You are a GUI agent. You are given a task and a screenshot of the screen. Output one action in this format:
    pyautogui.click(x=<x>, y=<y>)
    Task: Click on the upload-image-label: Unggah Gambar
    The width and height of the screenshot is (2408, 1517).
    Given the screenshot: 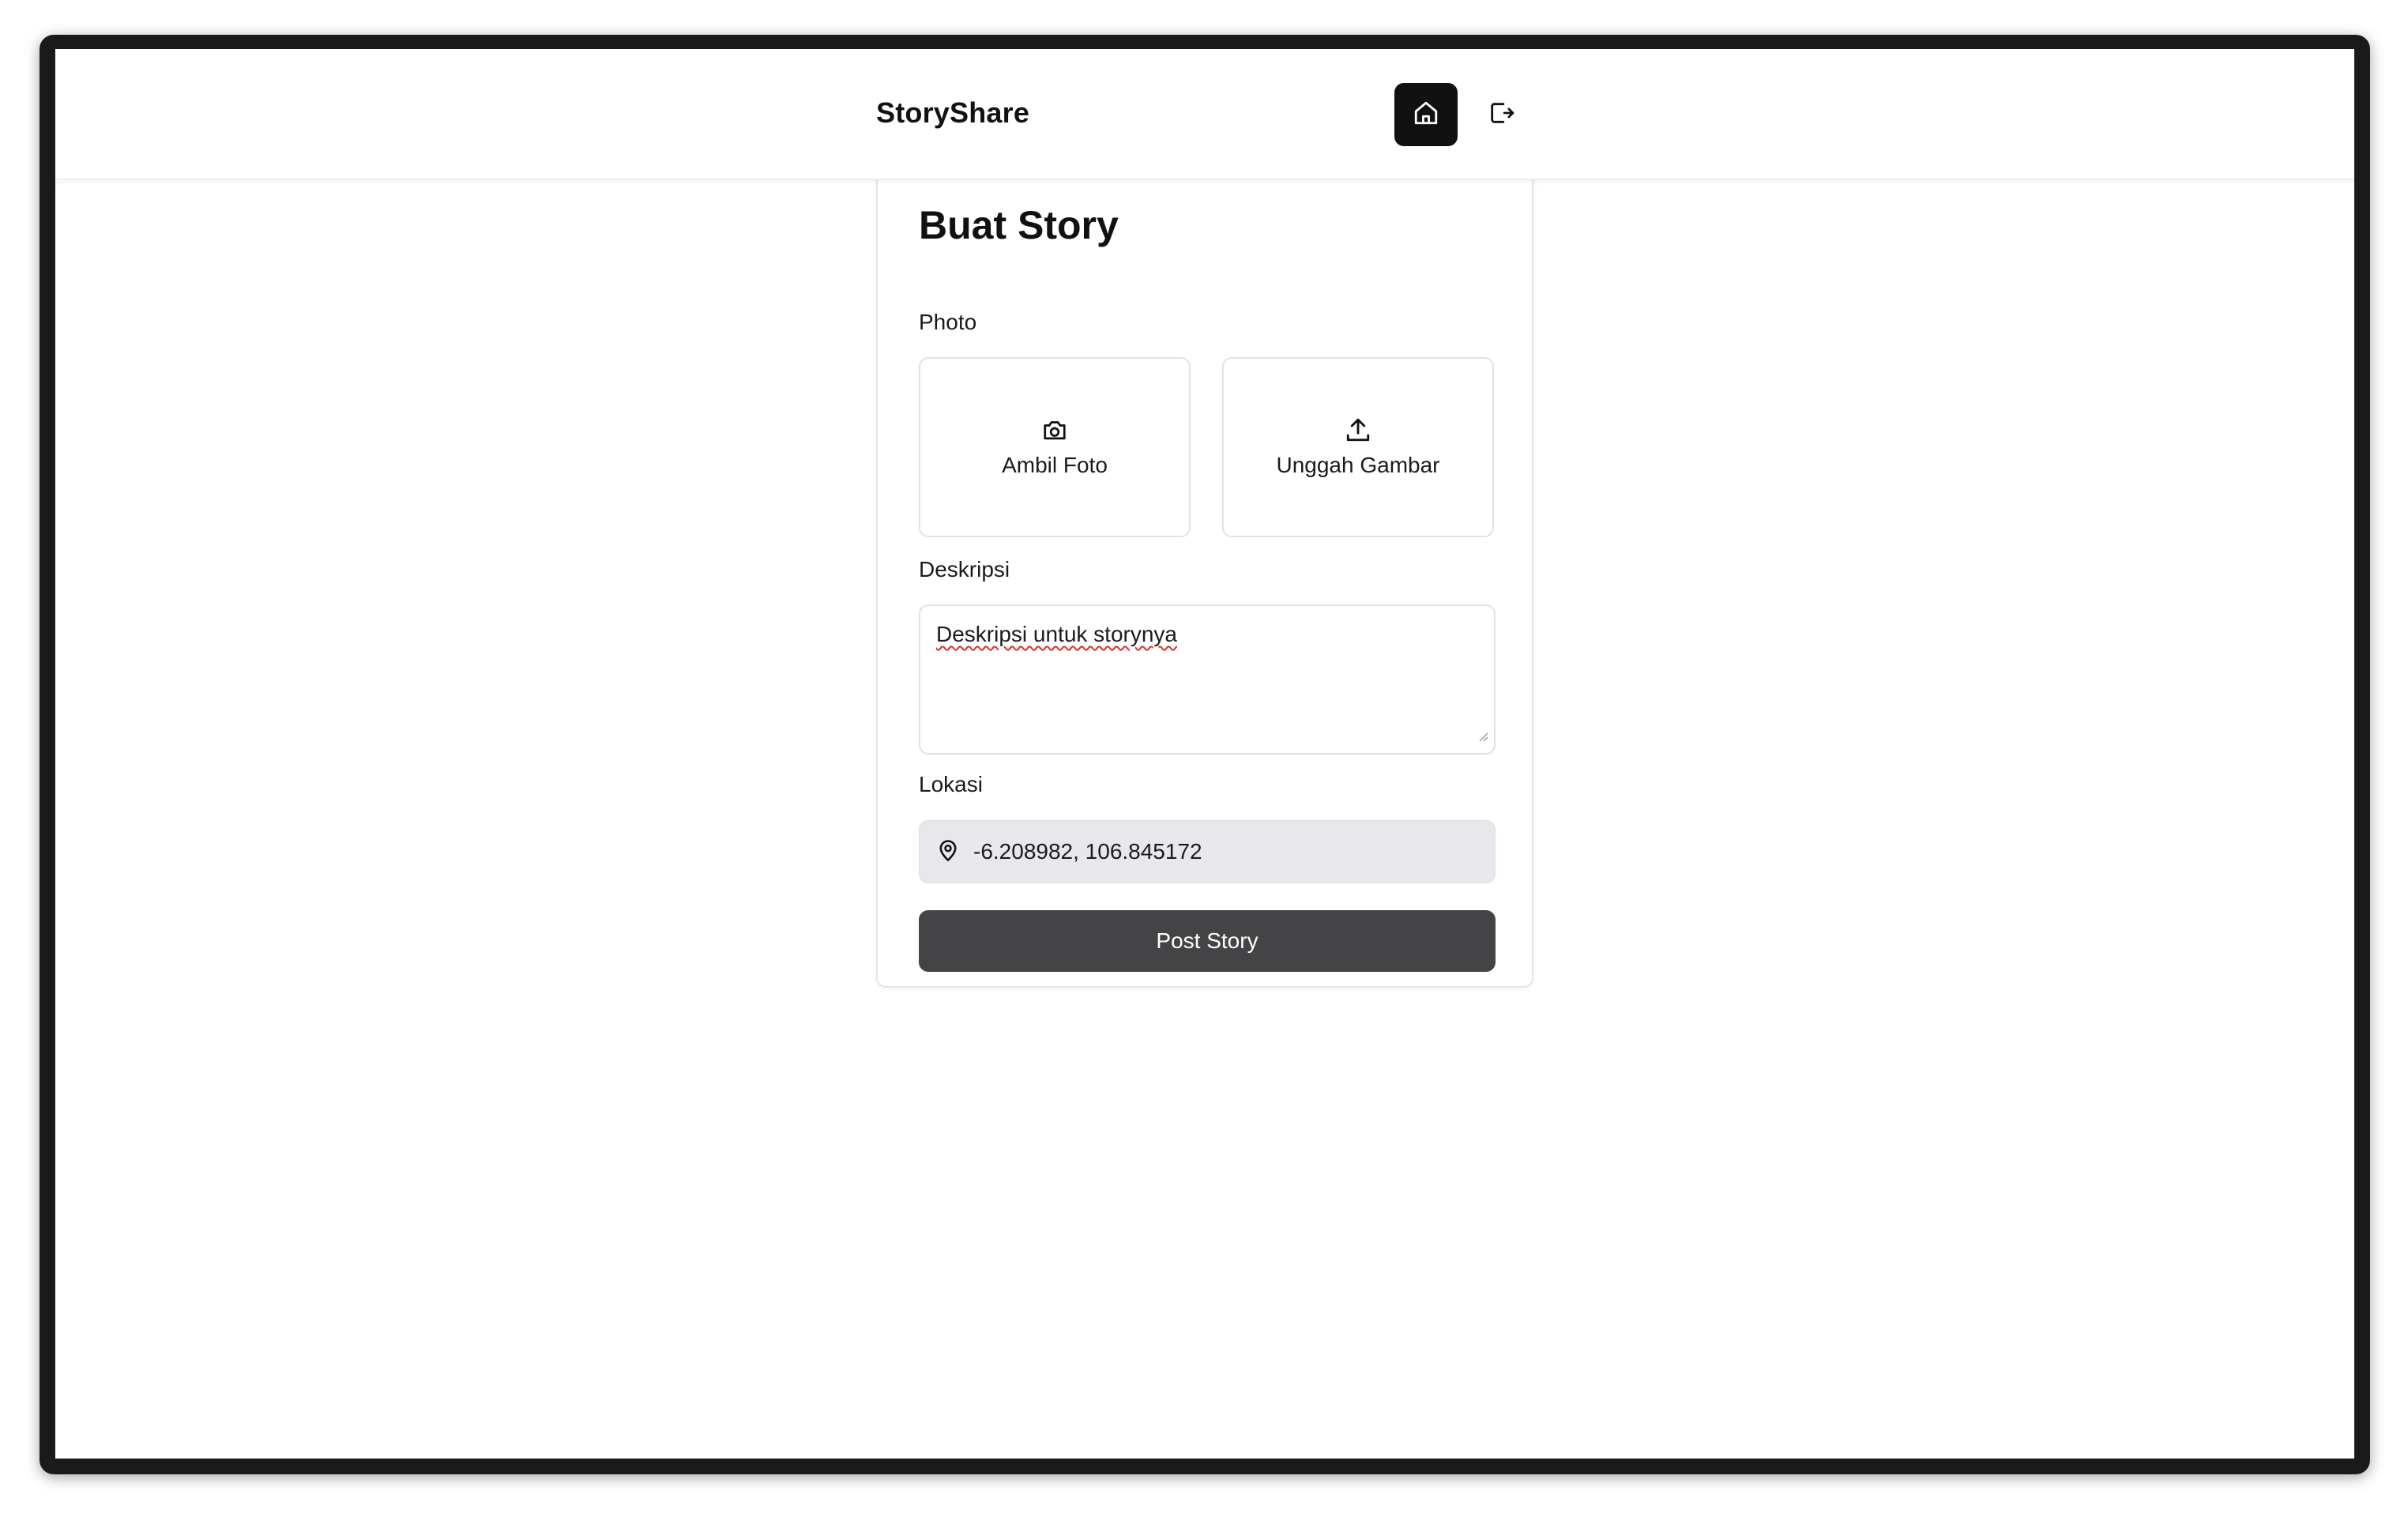 What is the action you would take?
    pyautogui.click(x=1358, y=465)
    